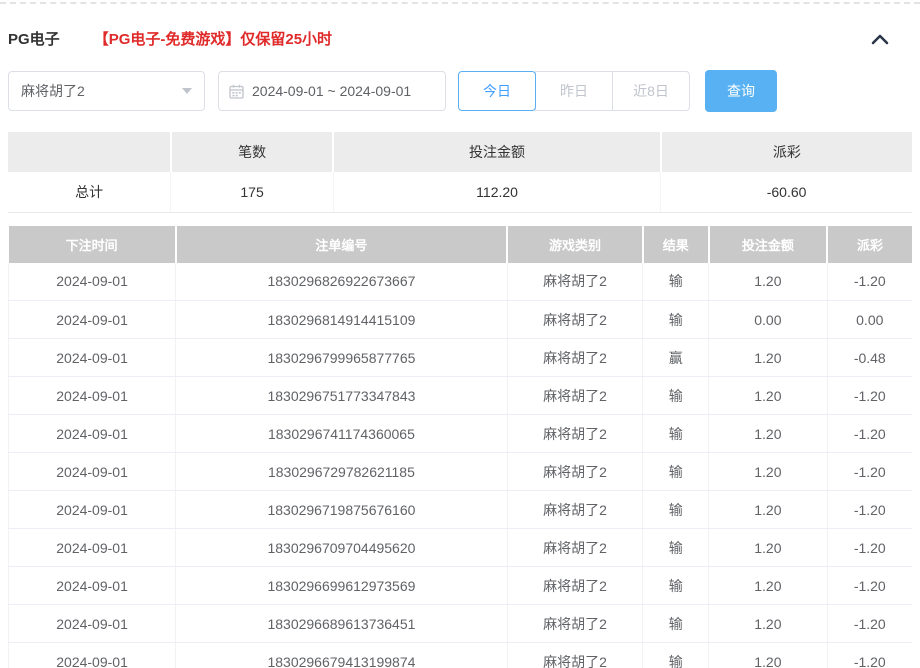 This screenshot has height=668, width=920. What do you see at coordinates (252, 152) in the screenshot?
I see `summary-header-count: 笔数` at bounding box center [252, 152].